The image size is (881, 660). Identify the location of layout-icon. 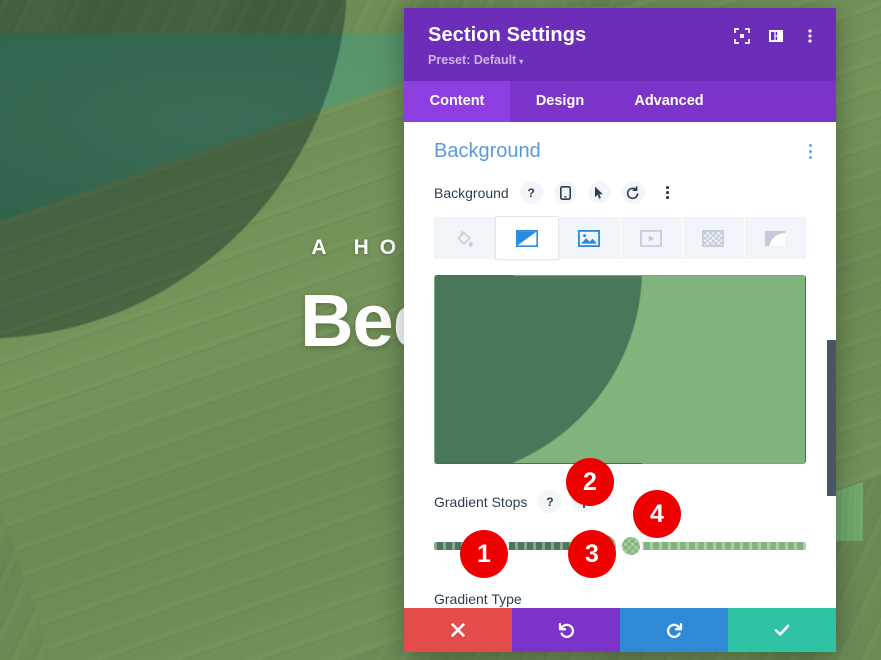
(776, 36).